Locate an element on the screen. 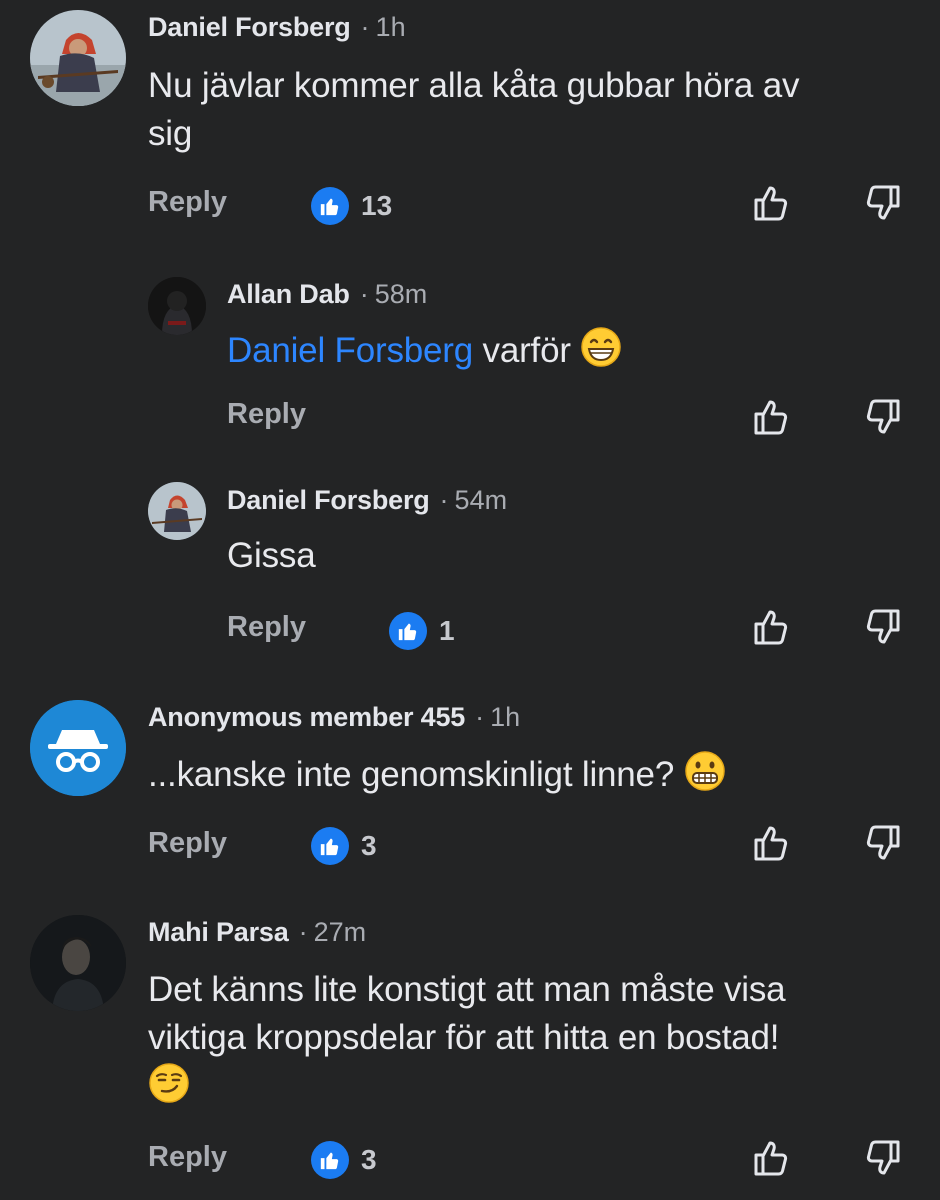 The width and height of the screenshot is (940, 1200). comment-meta: Mahi Parsa · 27m is located at coordinates (257, 932).